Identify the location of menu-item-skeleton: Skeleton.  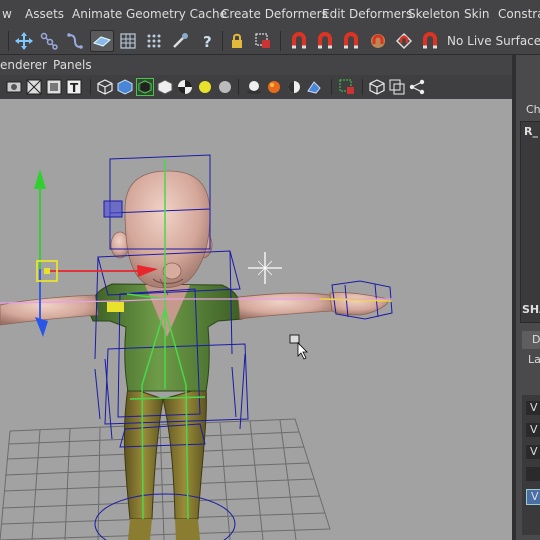
(434, 14).